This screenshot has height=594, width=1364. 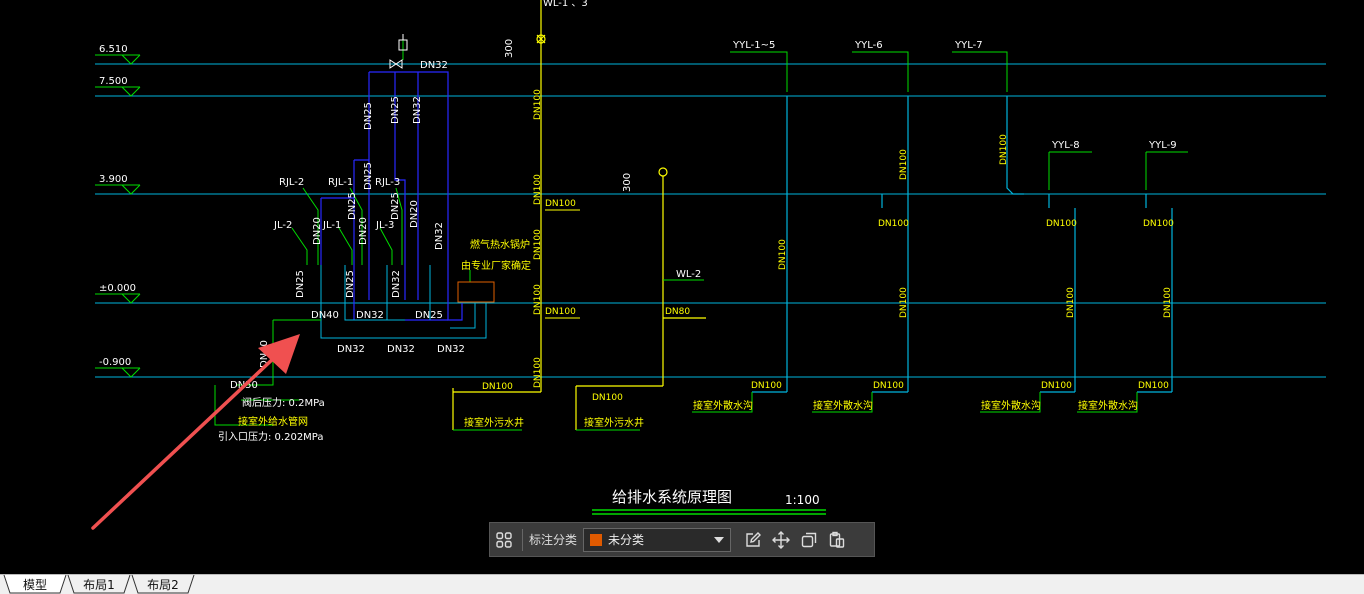 I want to click on dim-dn100-b: DN100, so click(x=538, y=189).